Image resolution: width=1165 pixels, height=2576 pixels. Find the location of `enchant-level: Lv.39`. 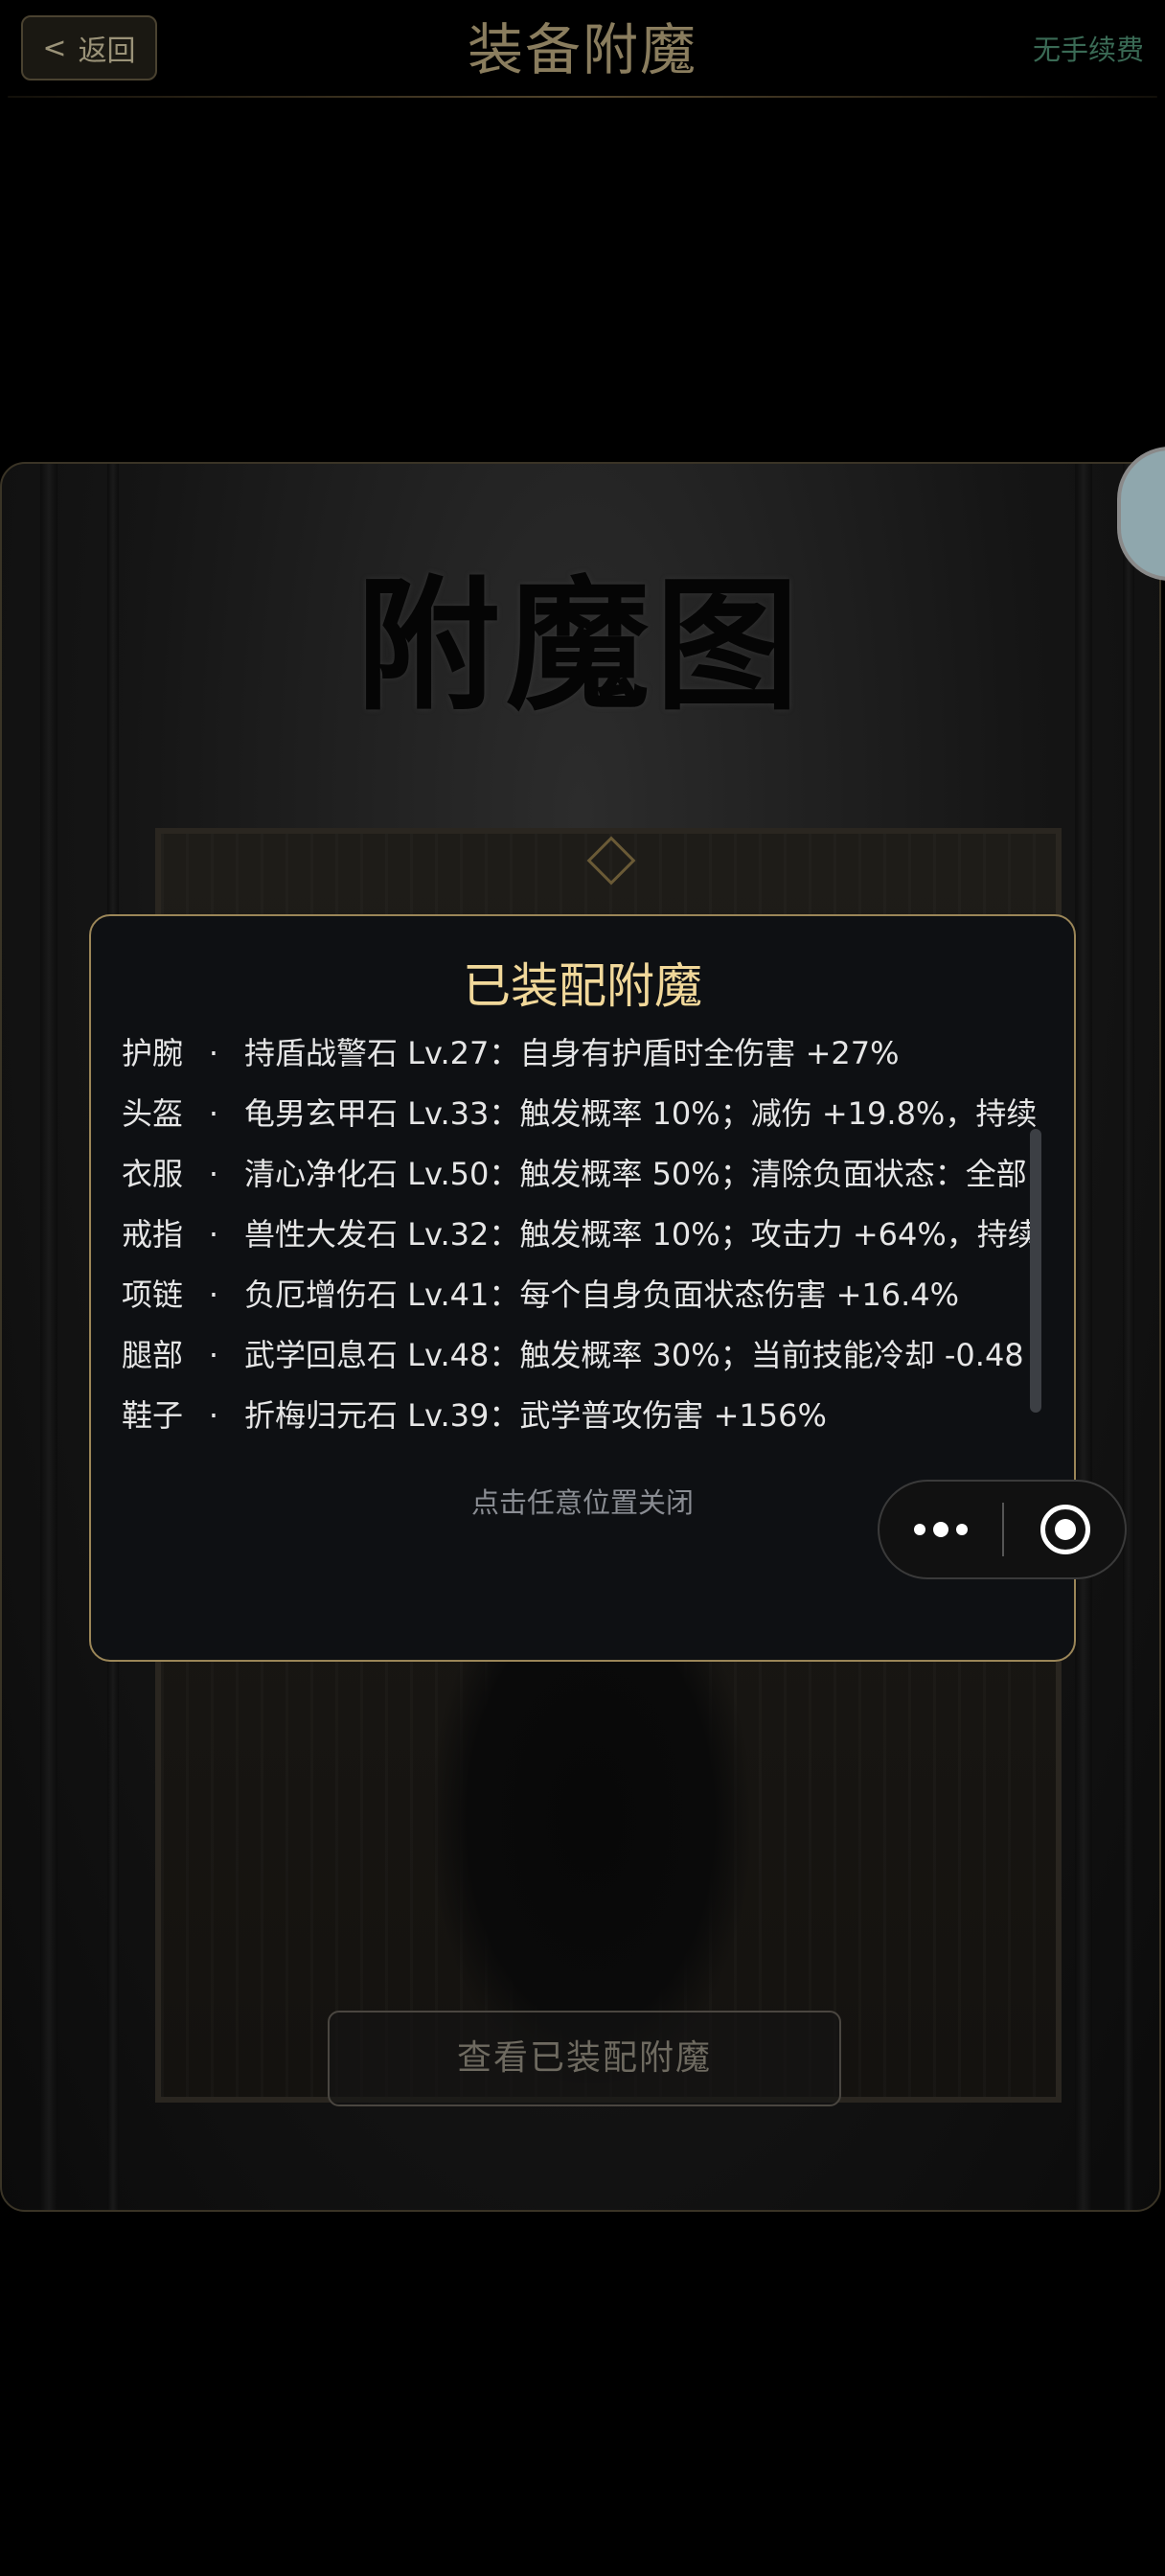

enchant-level: Lv.39 is located at coordinates (448, 1415).